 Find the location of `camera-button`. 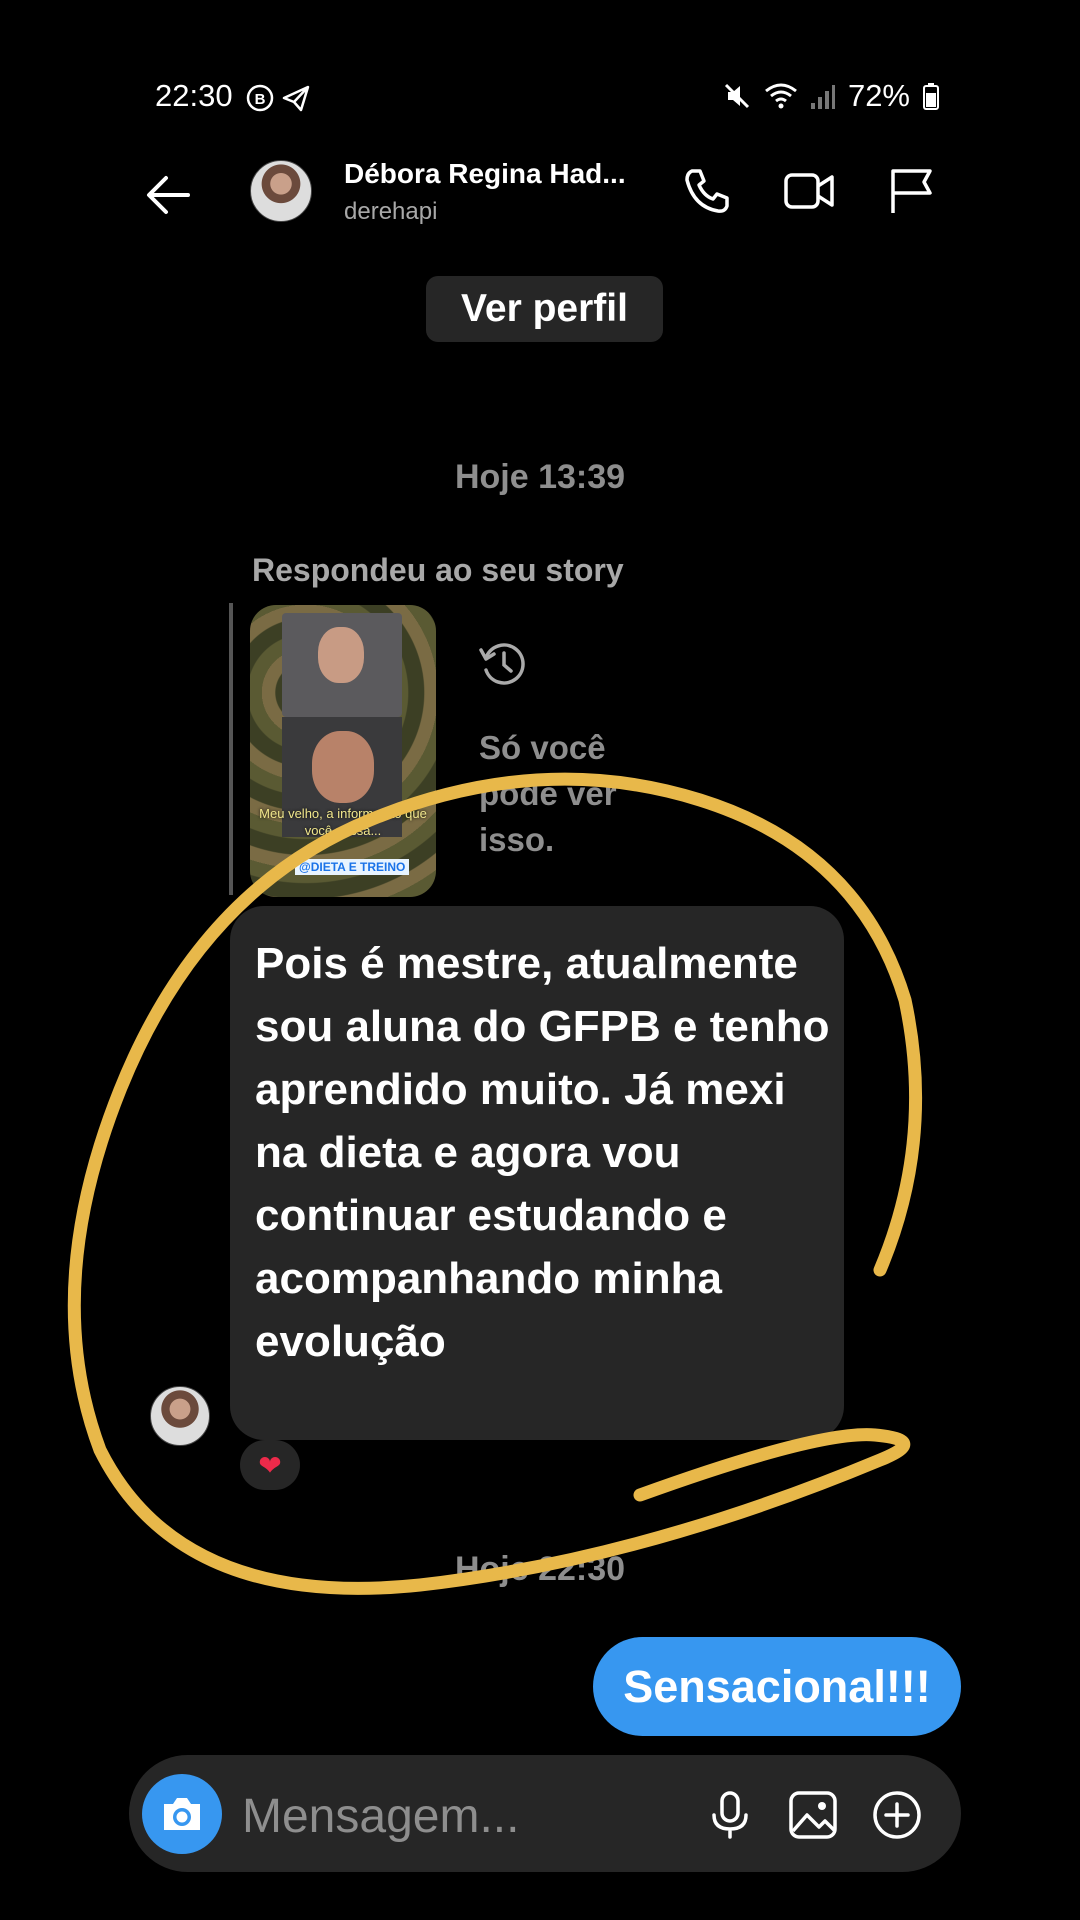

camera-button is located at coordinates (182, 1814).